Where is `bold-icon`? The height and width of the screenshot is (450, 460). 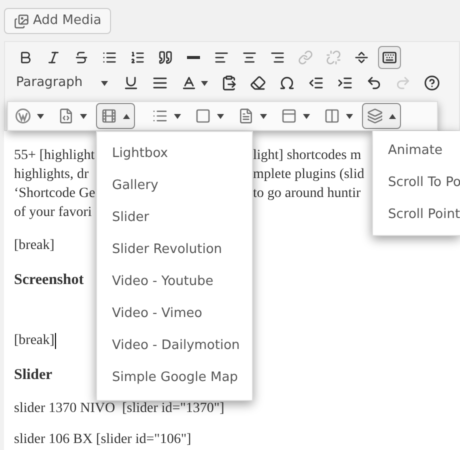
bold-icon is located at coordinates (25, 57).